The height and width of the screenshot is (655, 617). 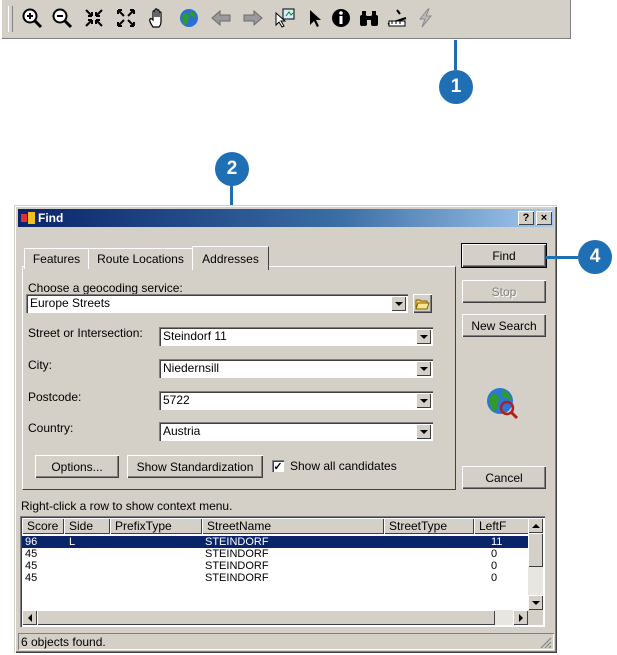 I want to click on globe-search-icon, so click(x=503, y=404).